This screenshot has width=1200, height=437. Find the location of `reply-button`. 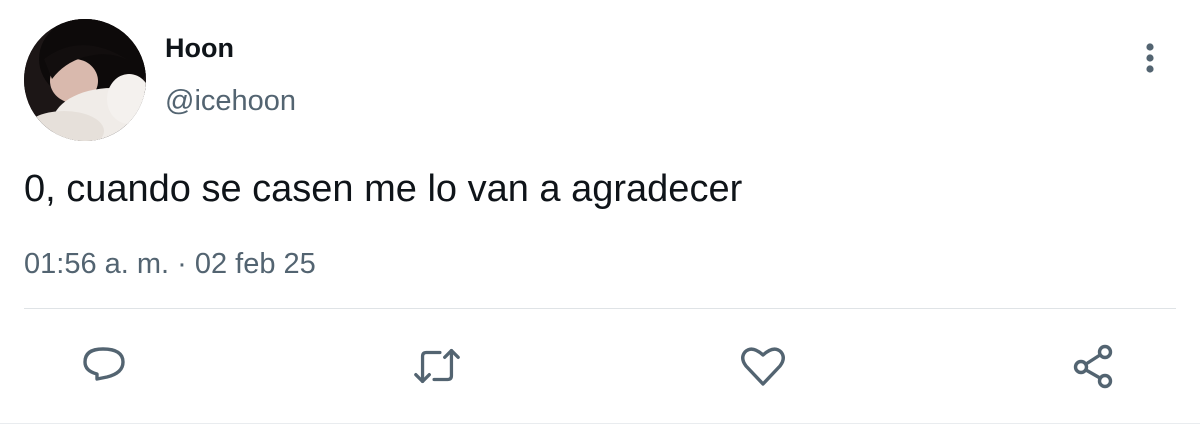

reply-button is located at coordinates (104, 366).